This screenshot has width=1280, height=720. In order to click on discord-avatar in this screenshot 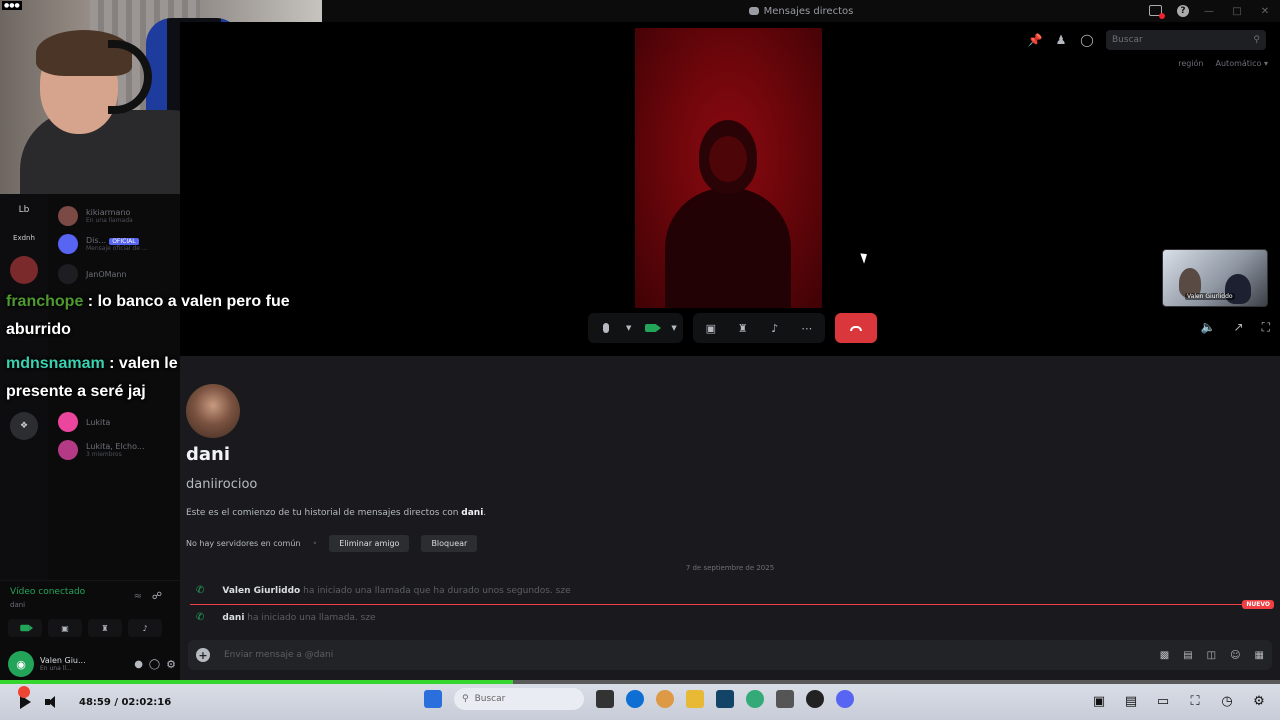, I will do `click(68, 244)`.